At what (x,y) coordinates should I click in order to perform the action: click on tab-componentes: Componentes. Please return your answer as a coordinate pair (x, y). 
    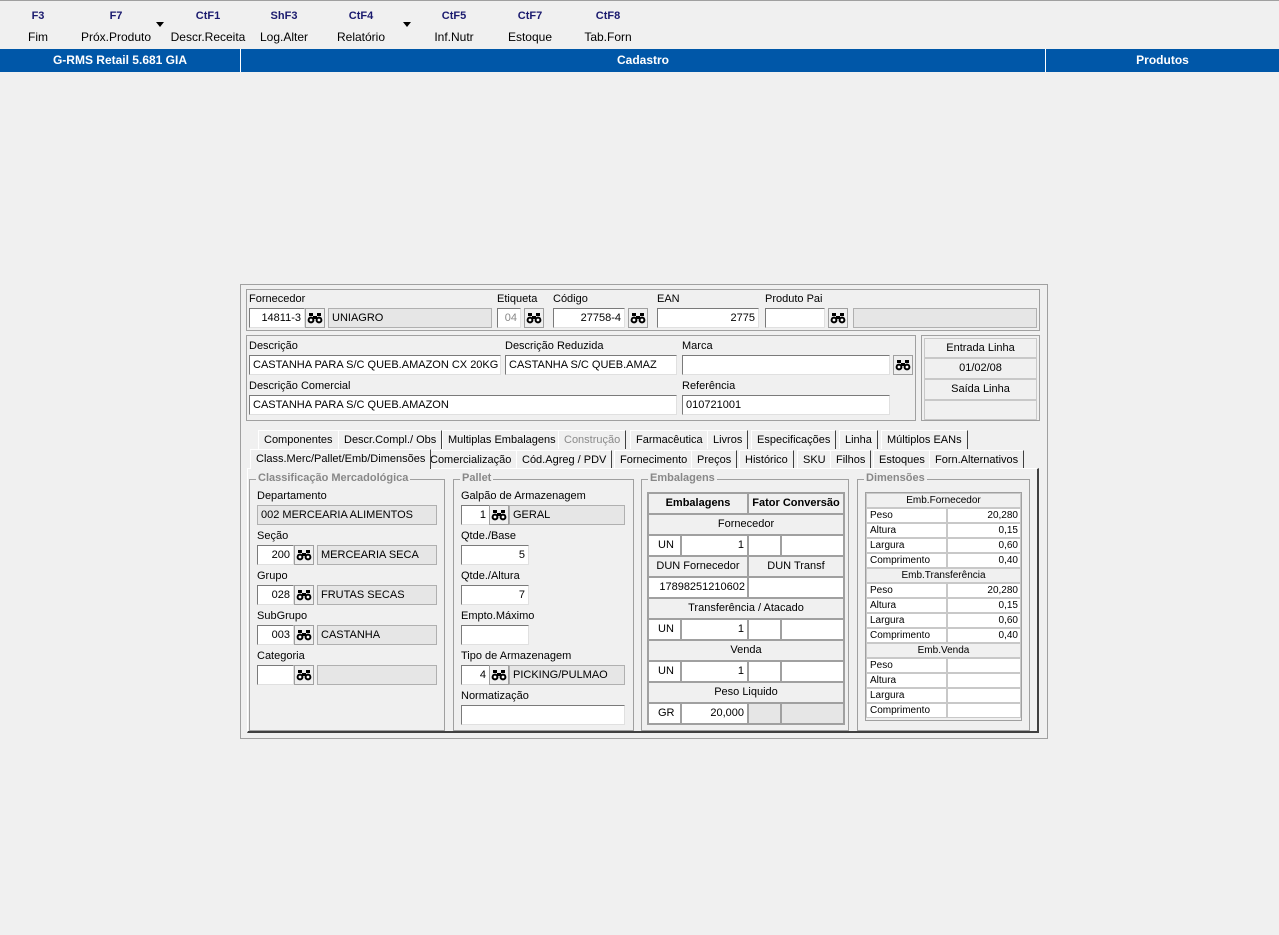
    Looking at the image, I should click on (298, 439).